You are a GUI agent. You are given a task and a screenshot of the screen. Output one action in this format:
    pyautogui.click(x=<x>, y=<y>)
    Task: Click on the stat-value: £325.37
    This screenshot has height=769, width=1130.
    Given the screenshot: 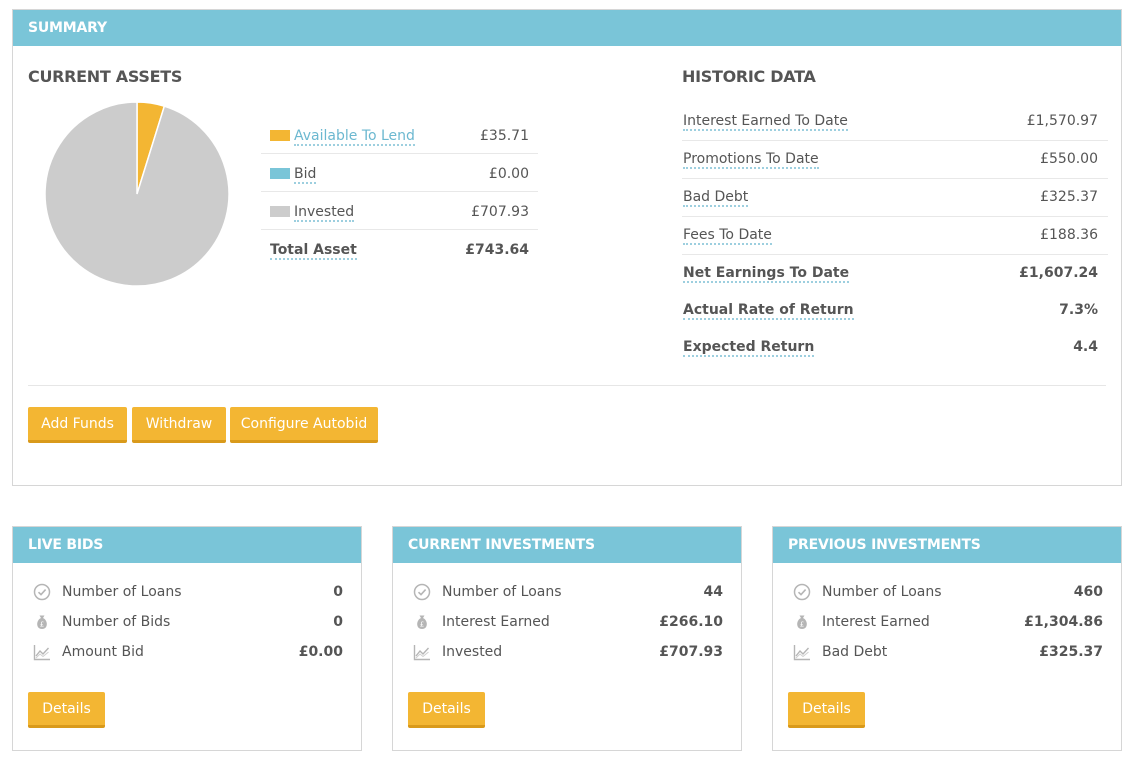 What is the action you would take?
    pyautogui.click(x=1071, y=652)
    